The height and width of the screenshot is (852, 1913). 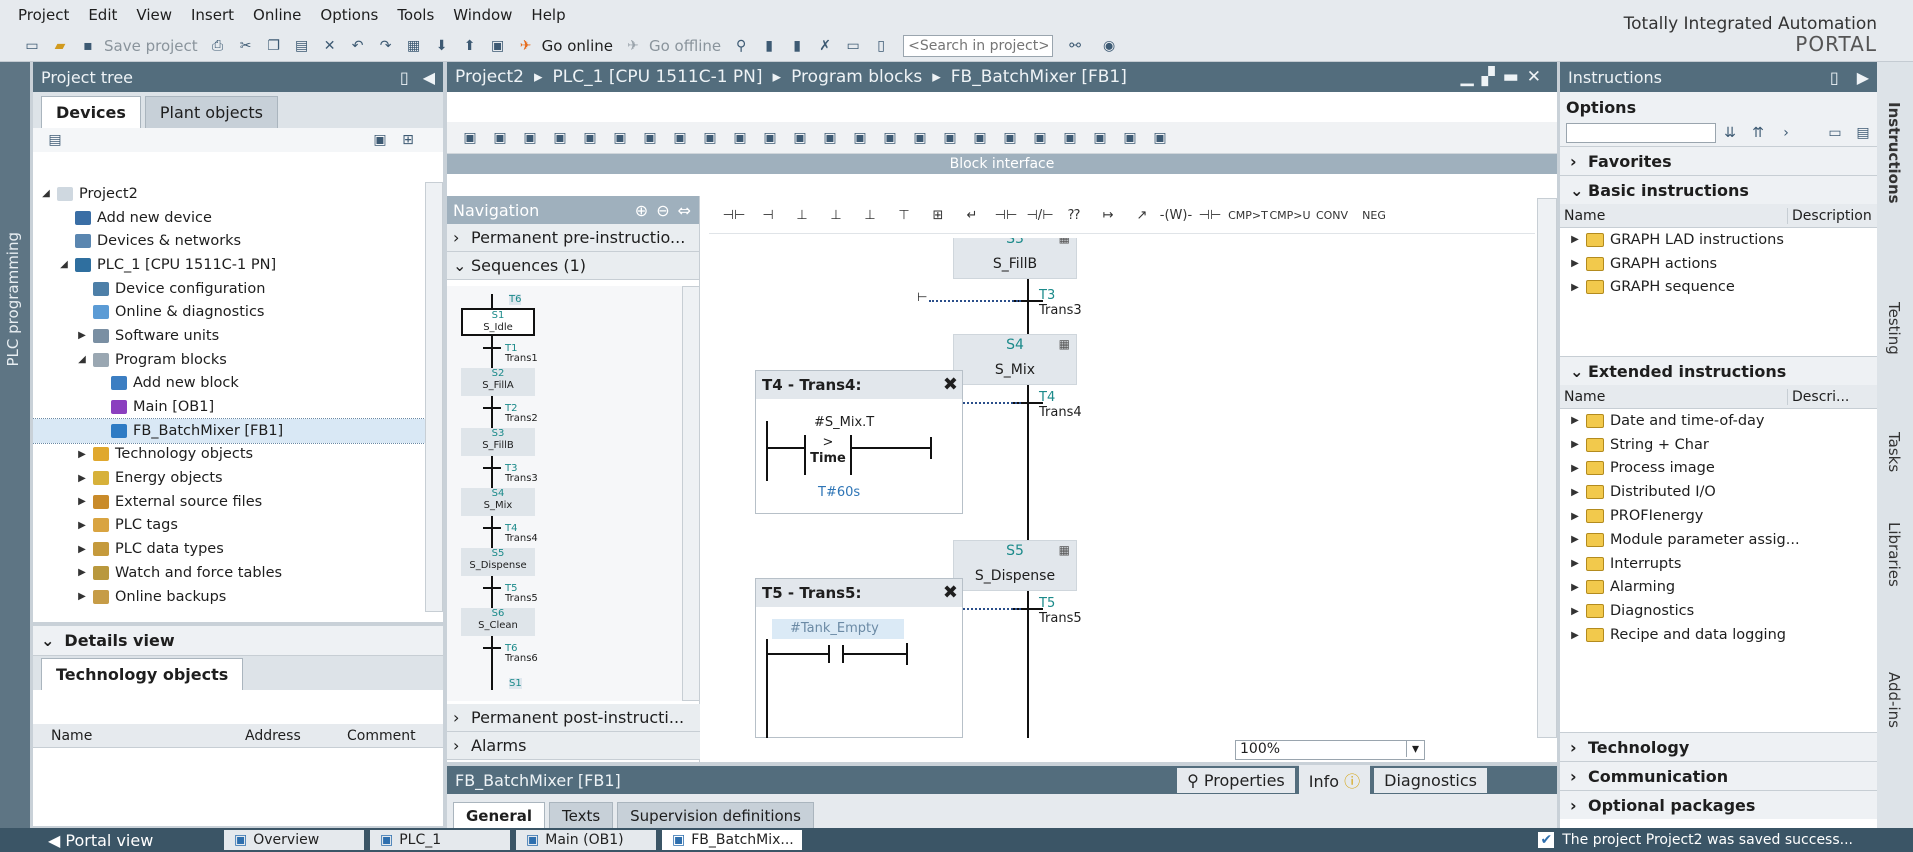 What do you see at coordinates (499, 815) in the screenshot?
I see `tab-general: General` at bounding box center [499, 815].